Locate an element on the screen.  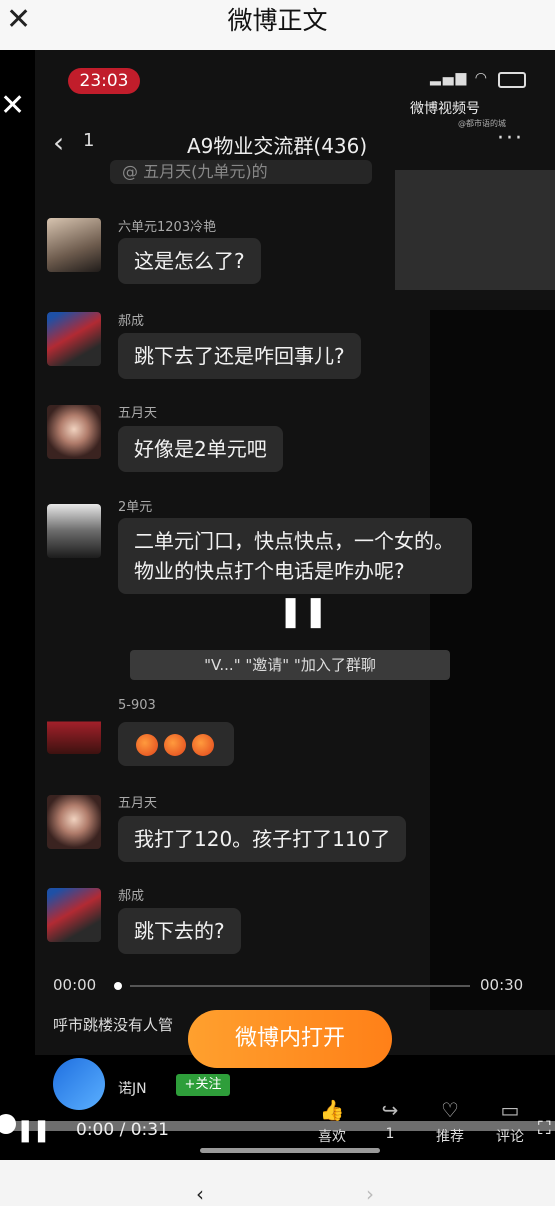
forward-button: ↪ 1 is located at coordinates (390, 1120).